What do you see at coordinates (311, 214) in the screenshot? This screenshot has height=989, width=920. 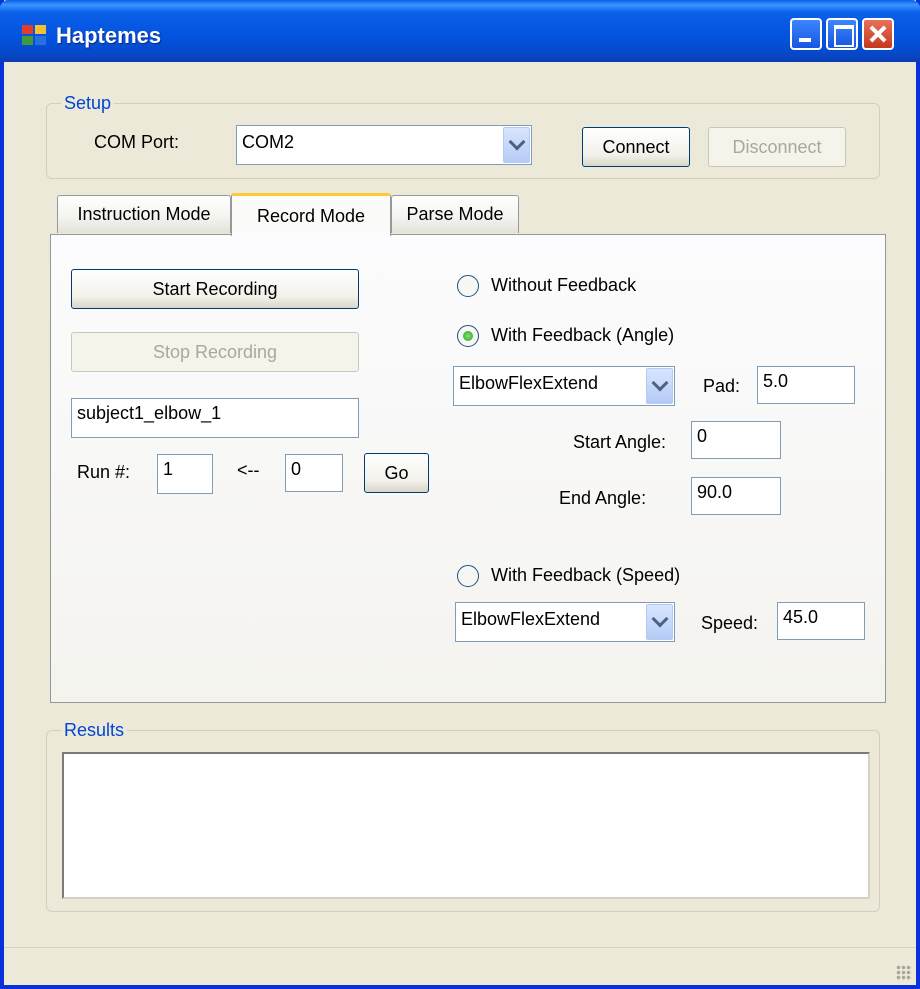 I see `tab-record-mode: Record Mode` at bounding box center [311, 214].